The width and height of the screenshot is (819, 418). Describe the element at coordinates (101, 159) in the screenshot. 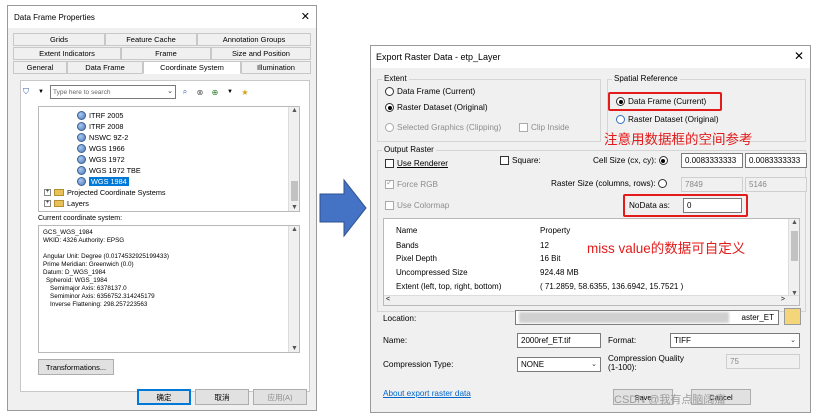

I see `tree-item: WGS 1972` at that location.